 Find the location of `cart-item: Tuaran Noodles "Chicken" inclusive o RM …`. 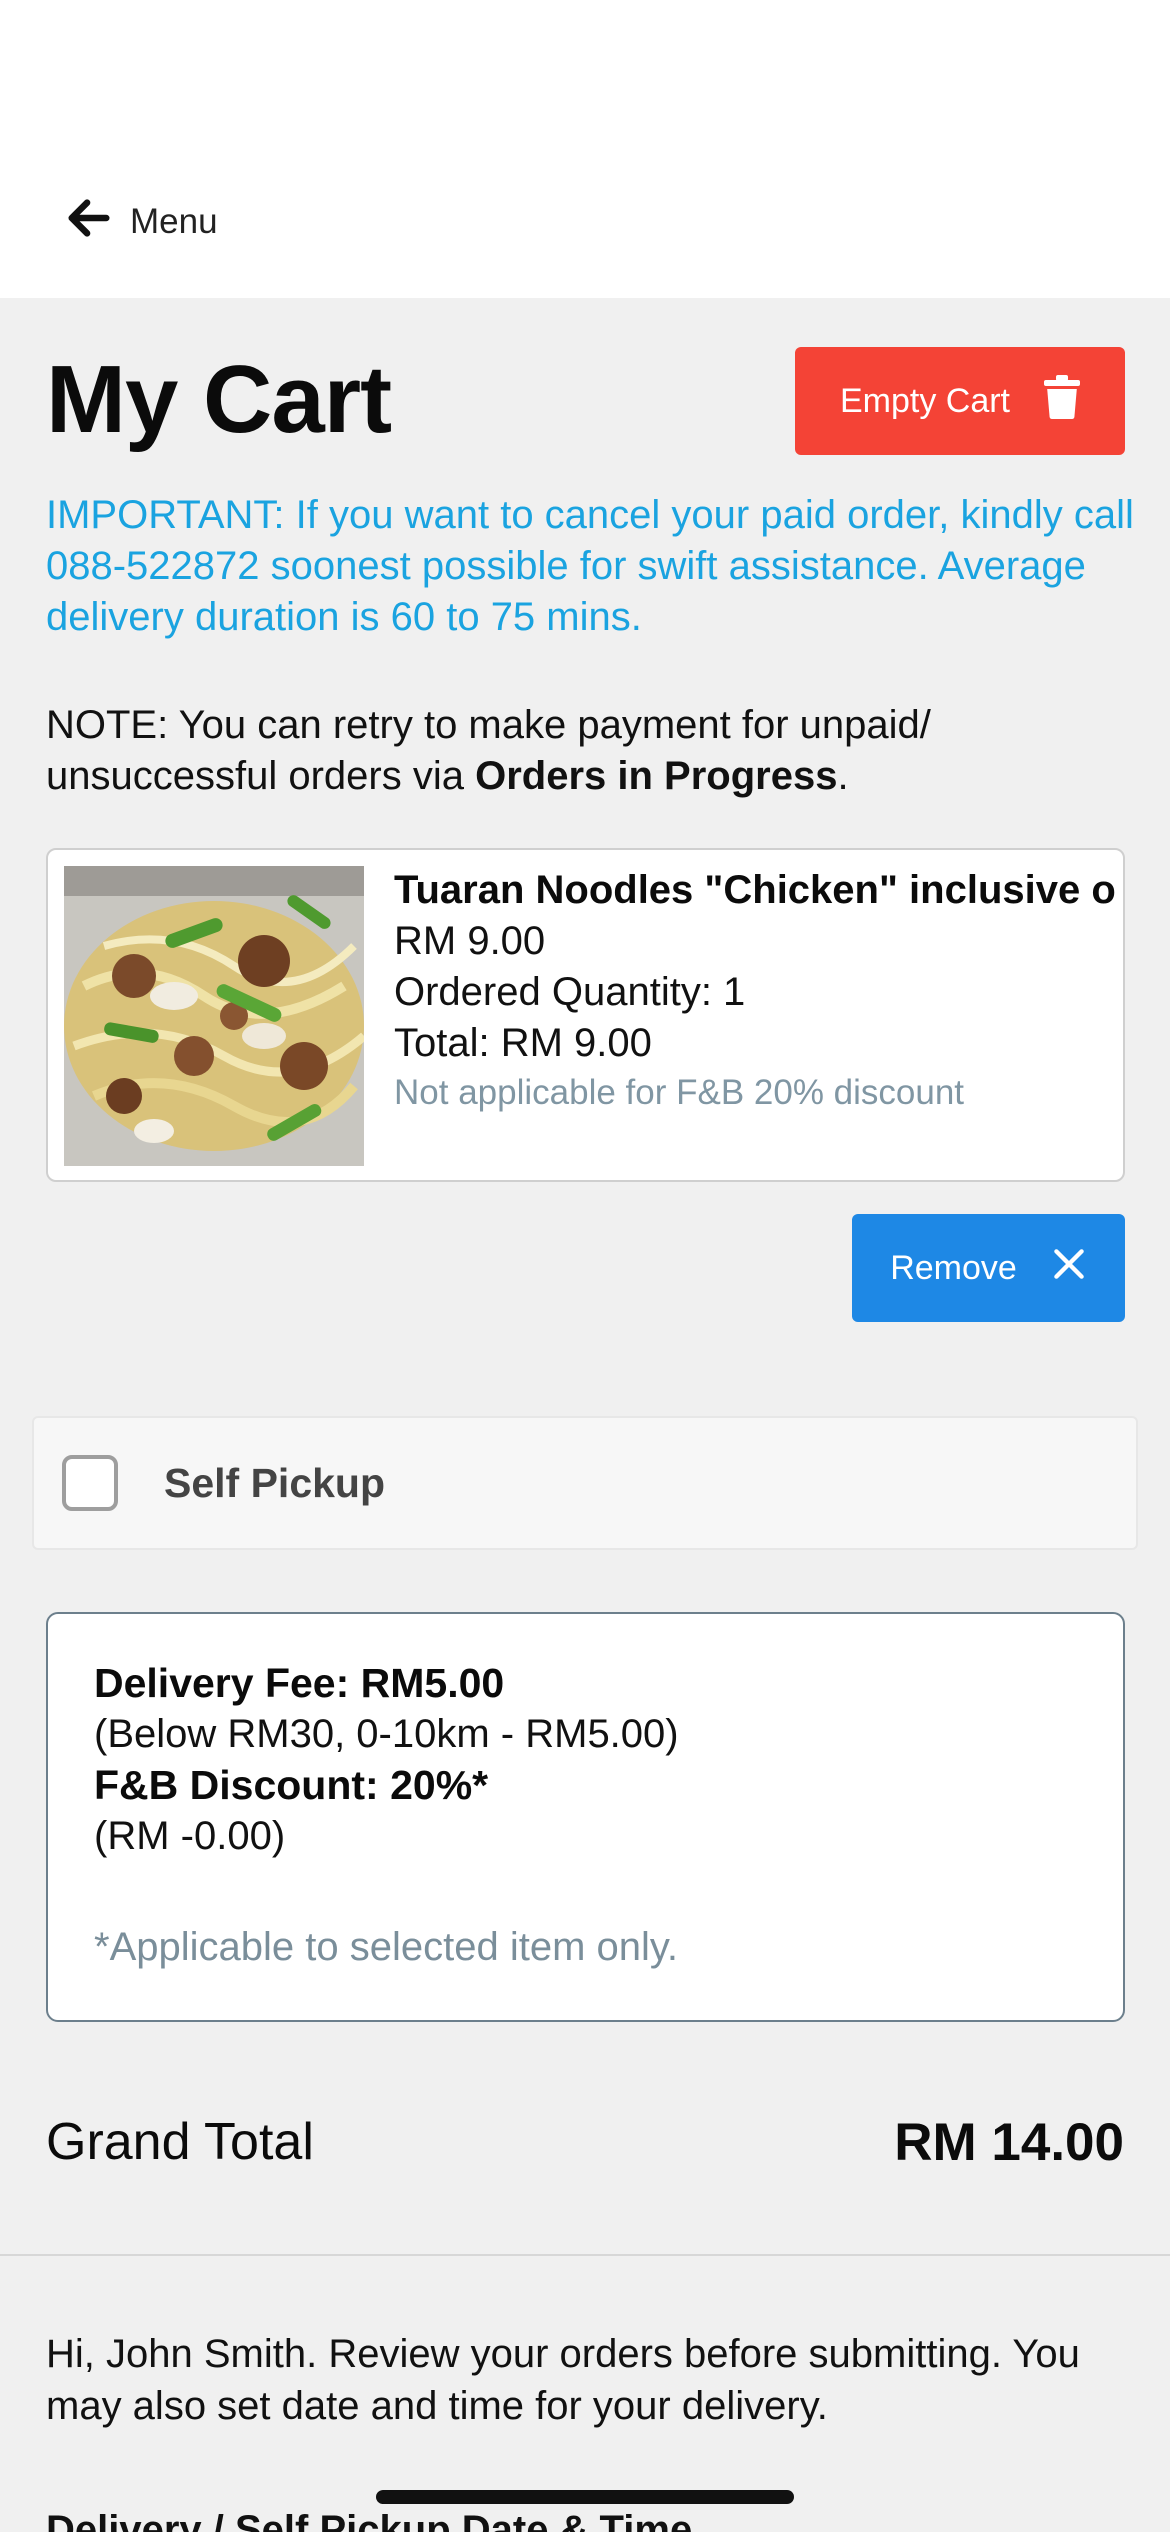

cart-item: Tuaran Noodles "Chicken" inclusive o RM … is located at coordinates (585, 1015).